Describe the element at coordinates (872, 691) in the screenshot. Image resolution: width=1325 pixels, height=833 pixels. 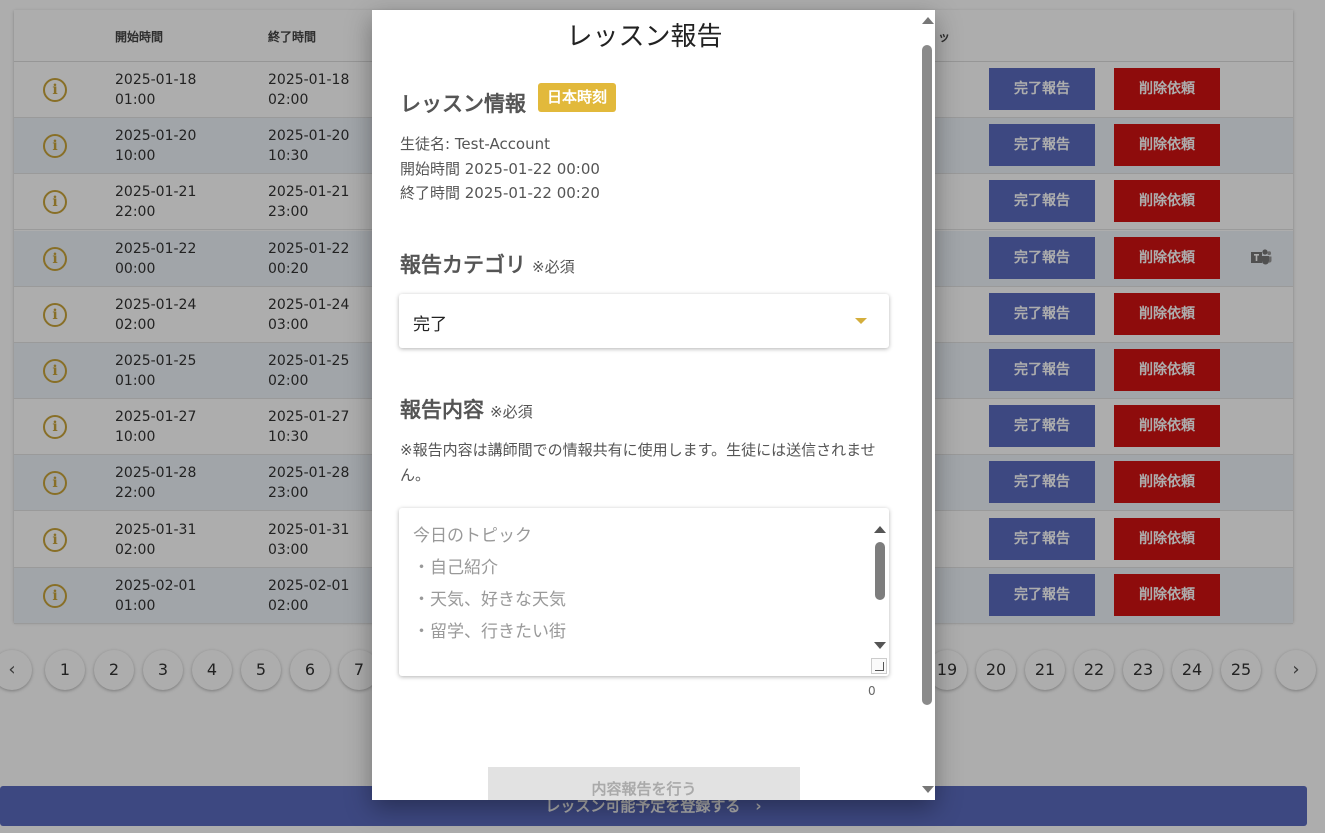
I see `char-counter: 0` at that location.